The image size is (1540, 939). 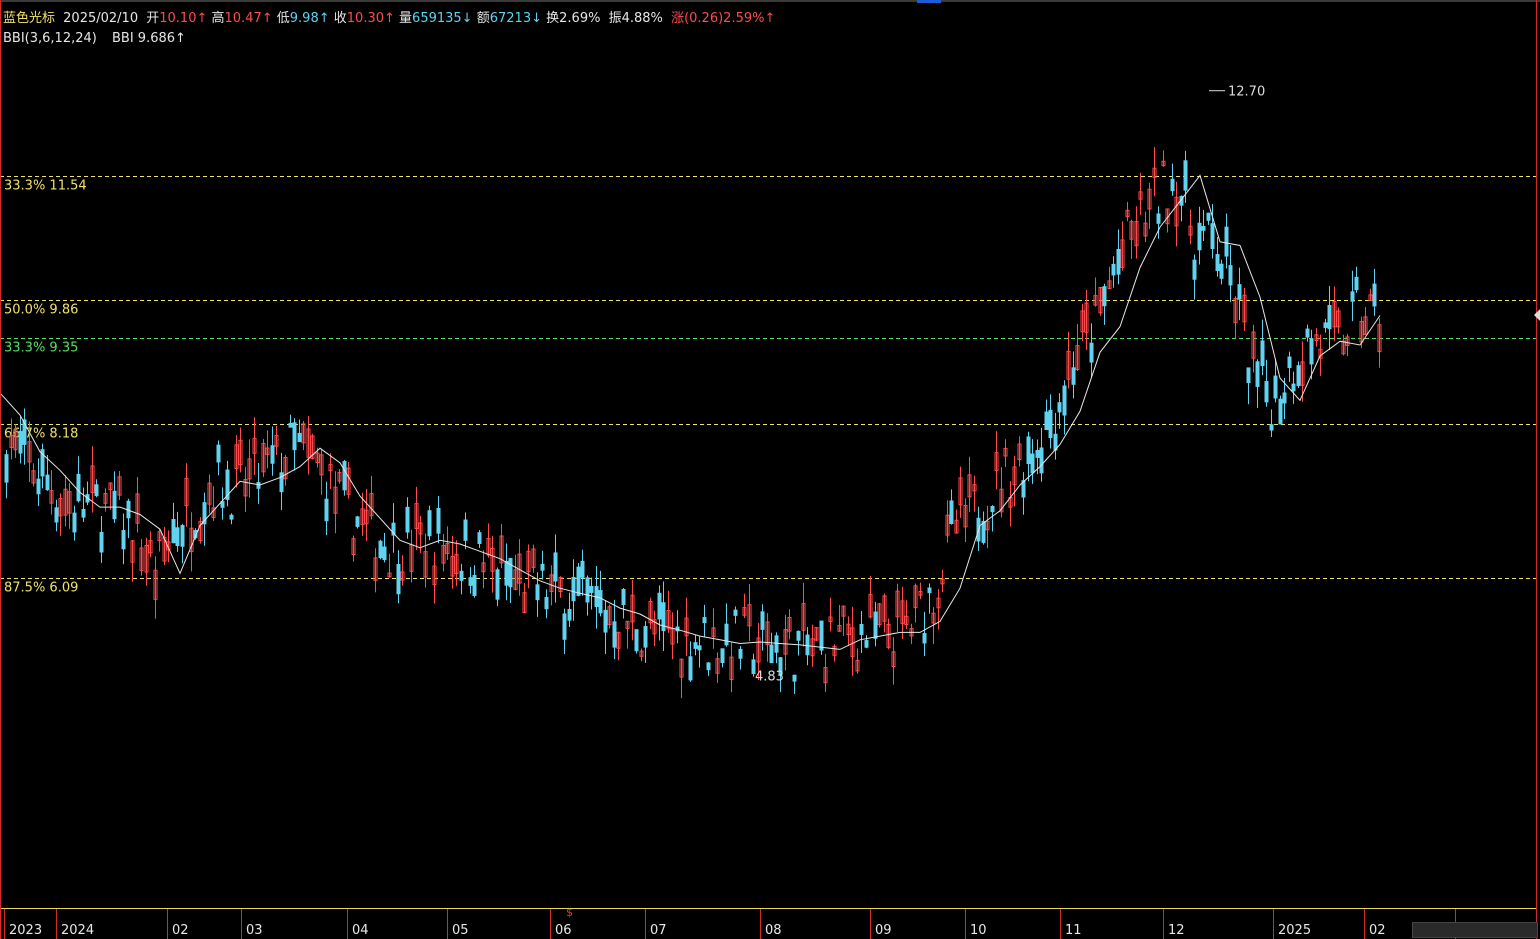 I want to click on volume-label: 量, so click(x=406, y=18).